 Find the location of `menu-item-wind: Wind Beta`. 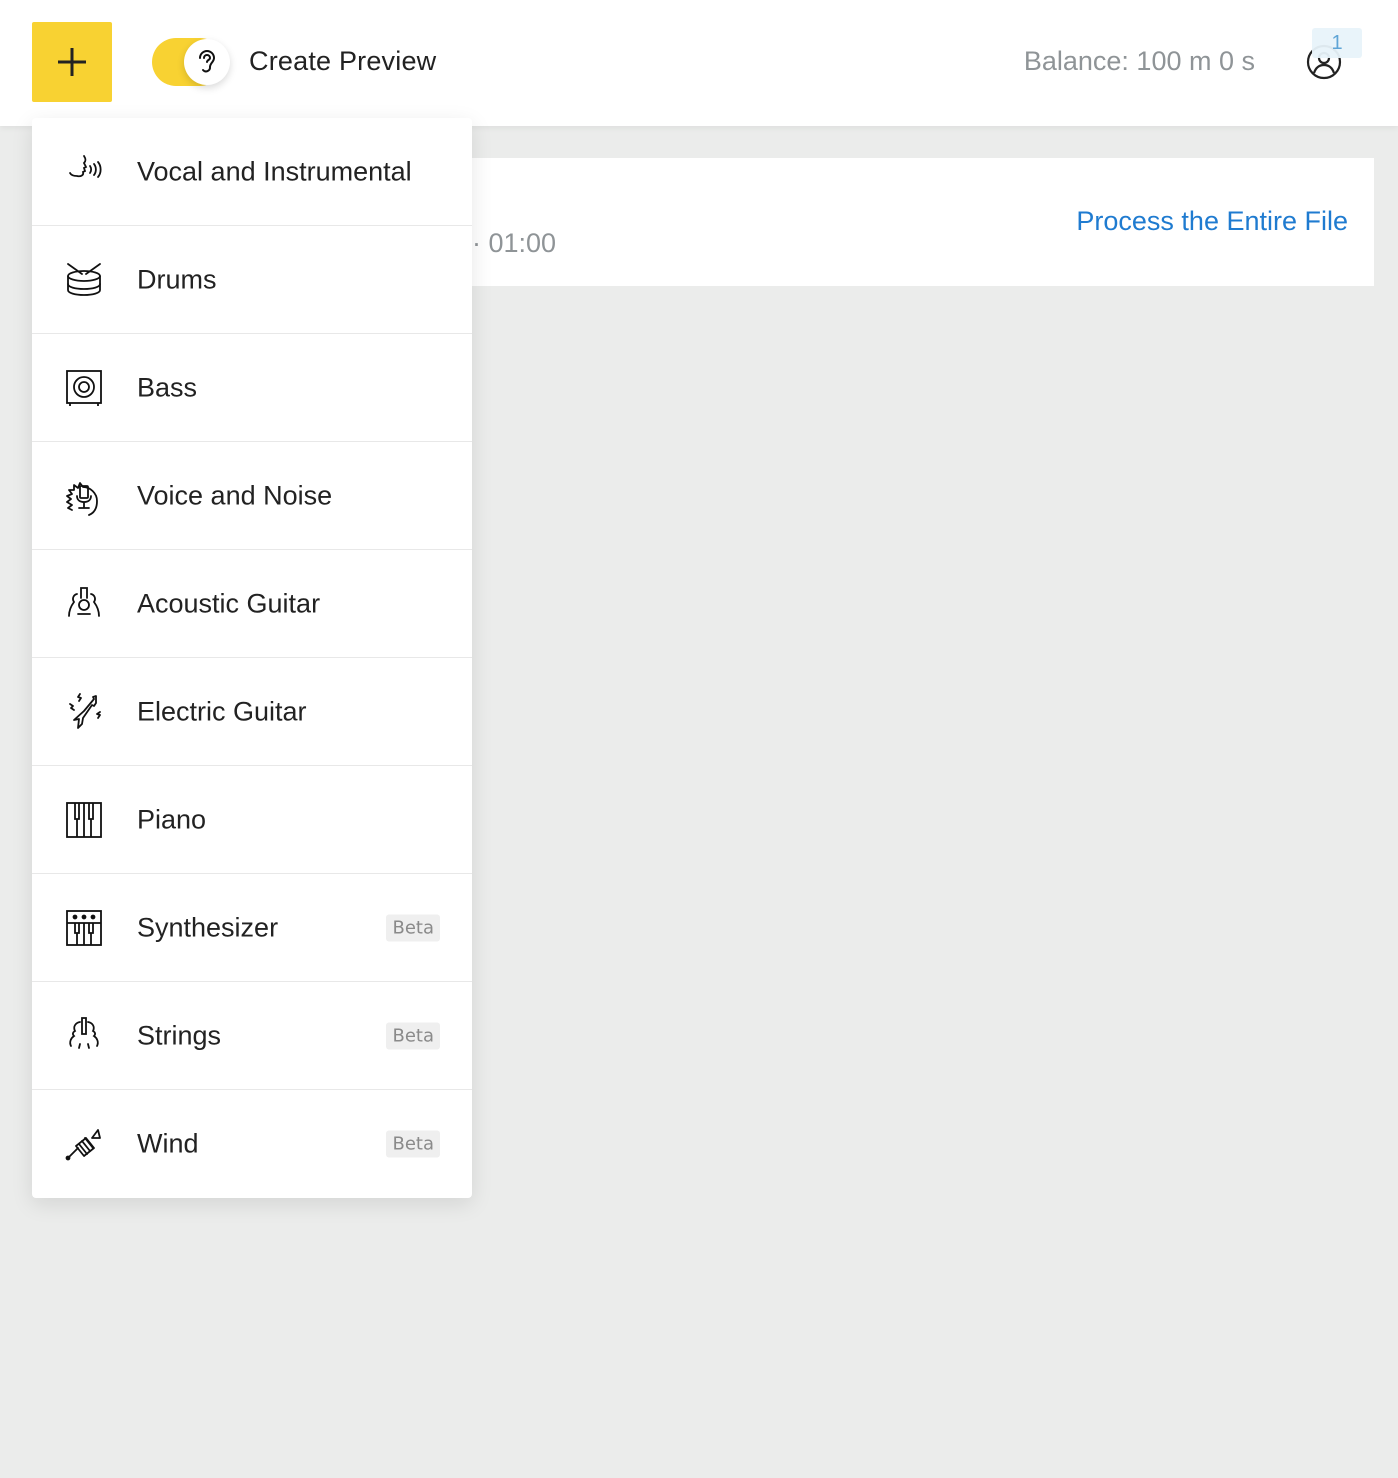

menu-item-wind: Wind Beta is located at coordinates (252, 1144).